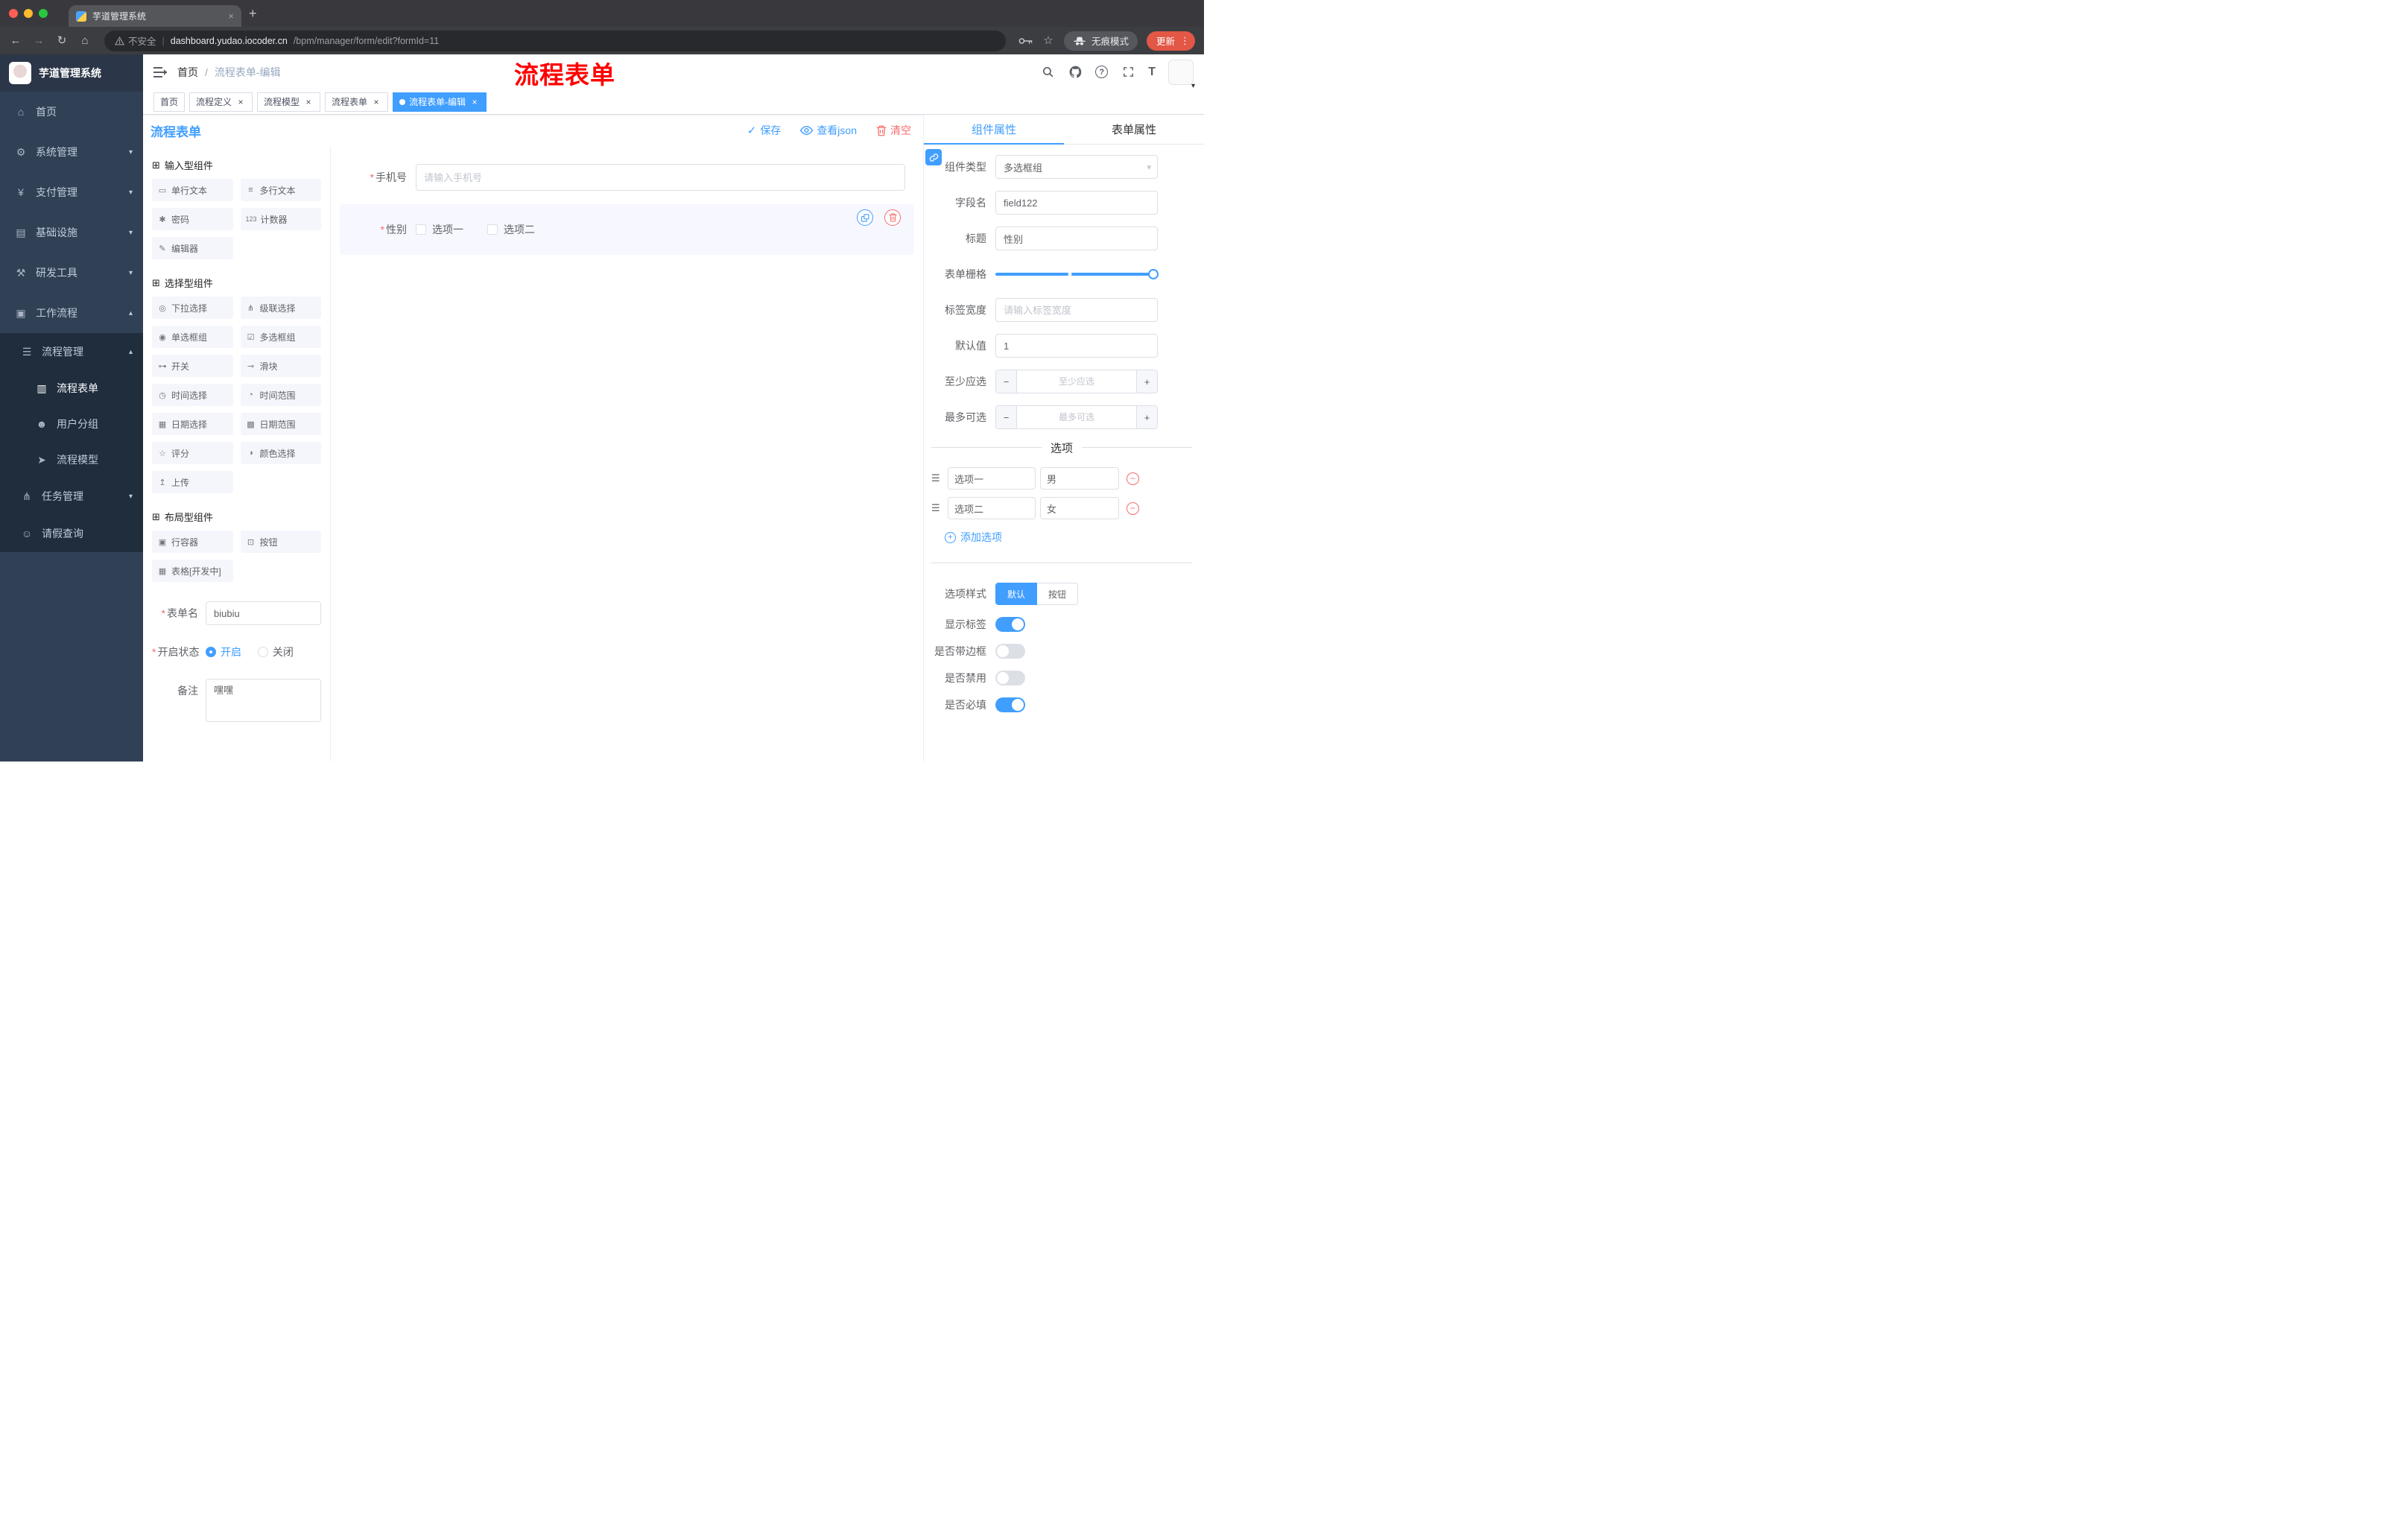 The height and width of the screenshot is (1523, 2408). Describe the element at coordinates (439, 230) in the screenshot. I see `gender-checkbox-option-1: 选项一` at that location.